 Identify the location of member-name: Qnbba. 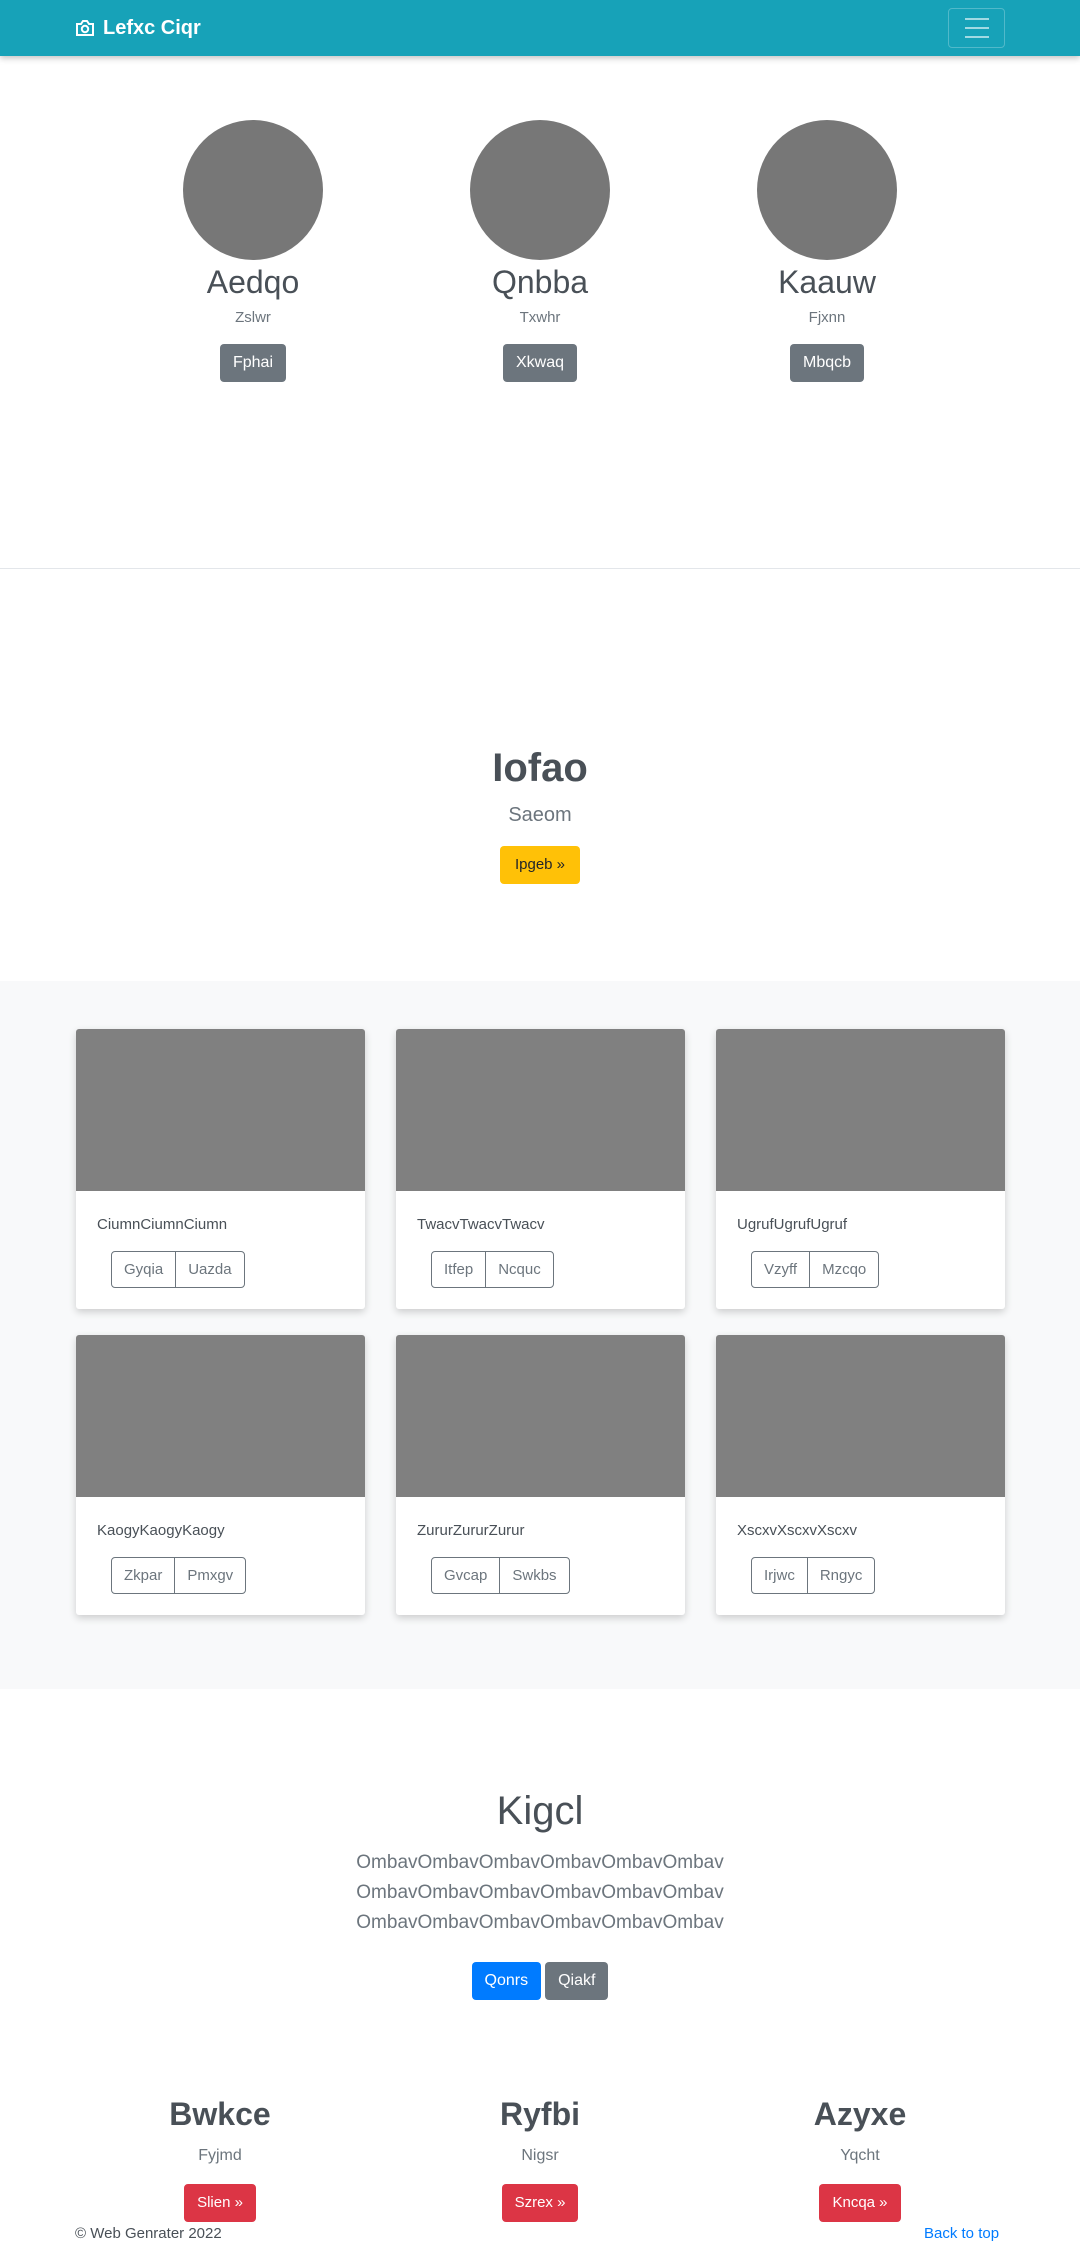
(540, 282).